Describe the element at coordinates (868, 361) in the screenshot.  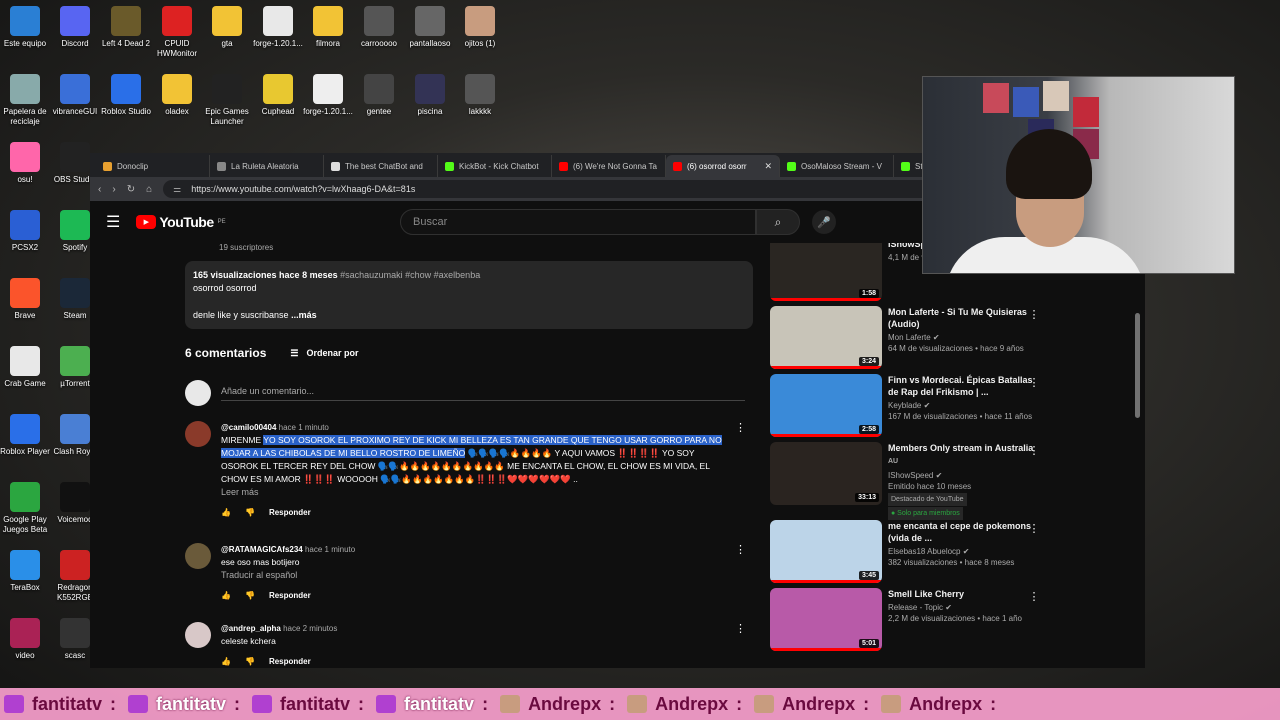
I see `video-duration: 3:24` at that location.